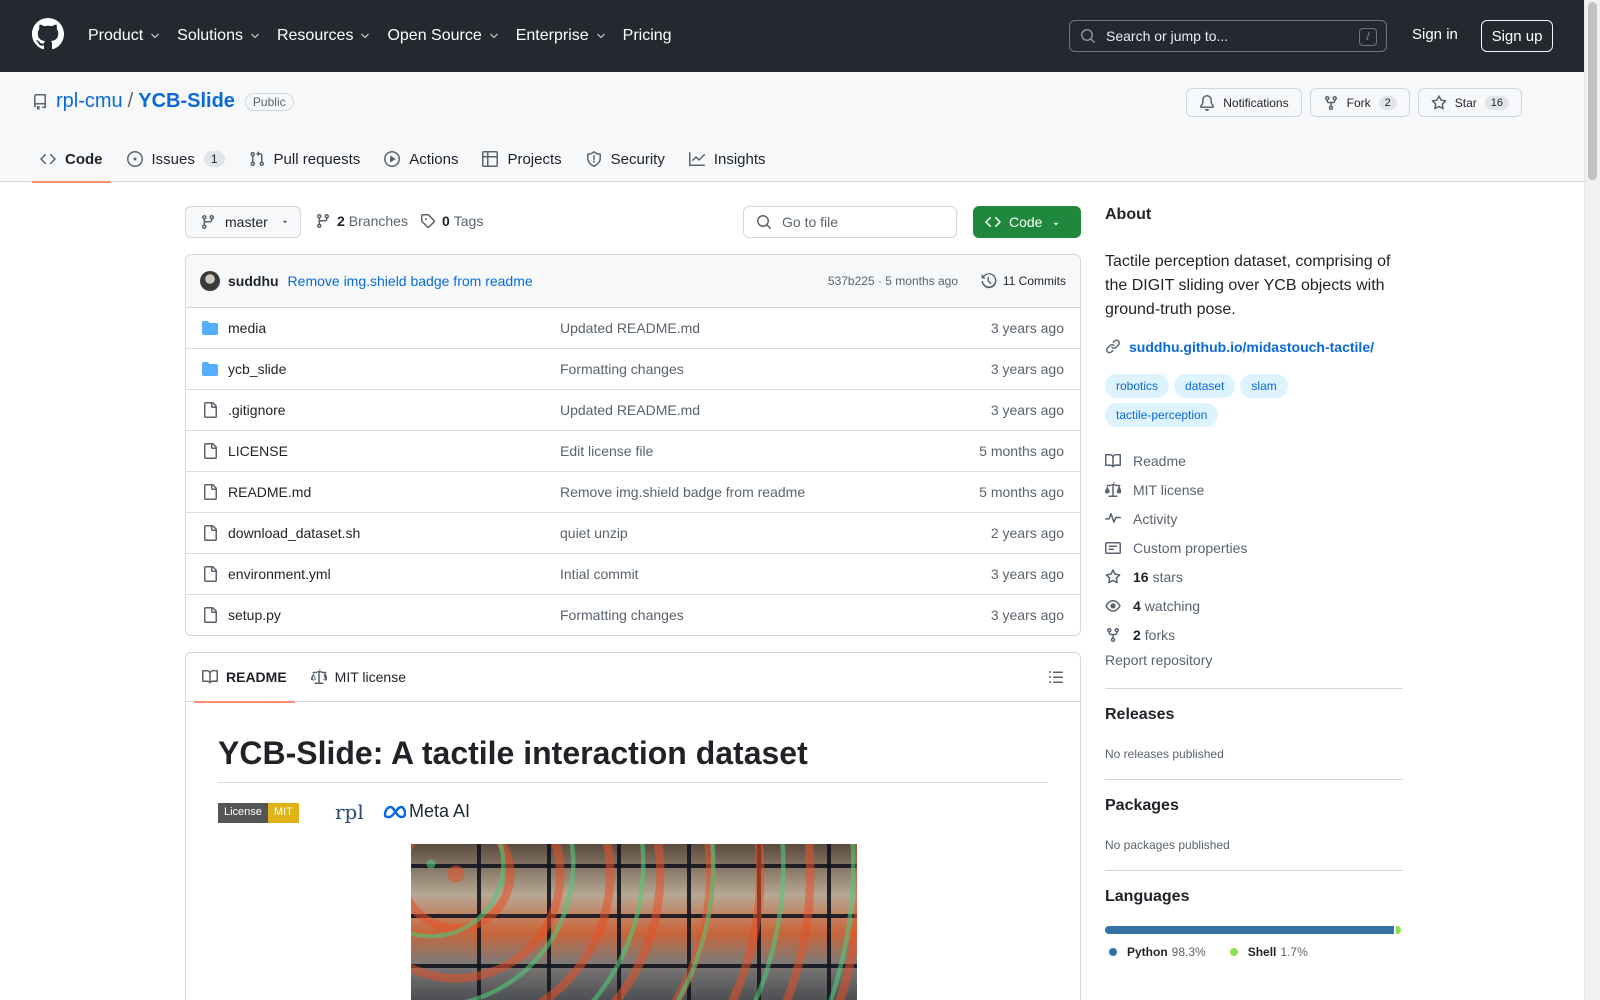 Image resolution: width=1600 pixels, height=1000 pixels. I want to click on custom-properties-link: Custom properties, so click(1176, 547).